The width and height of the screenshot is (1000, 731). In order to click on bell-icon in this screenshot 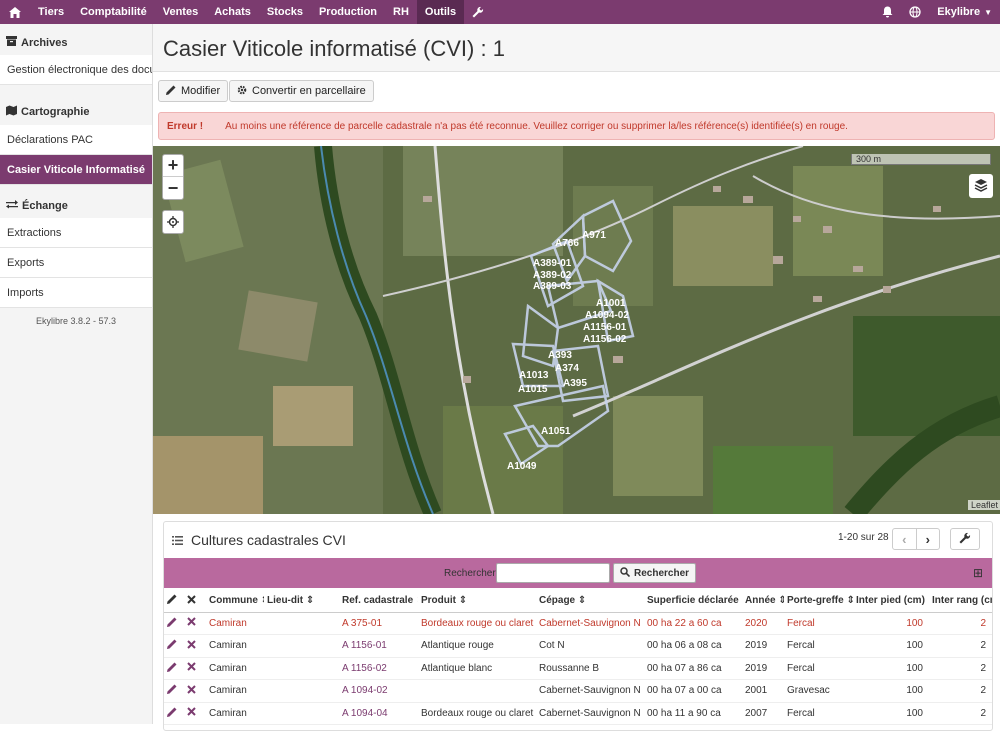, I will do `click(887, 12)`.